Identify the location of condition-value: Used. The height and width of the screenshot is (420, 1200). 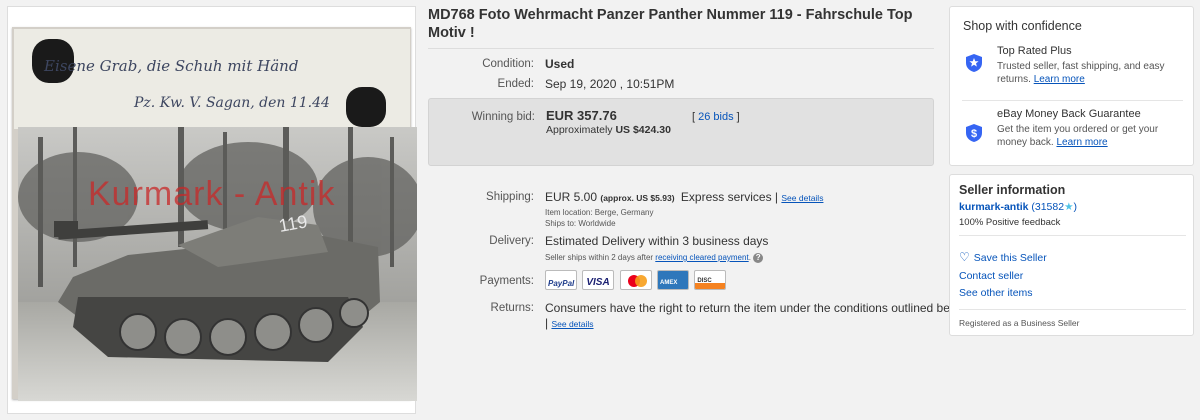
(560, 64).